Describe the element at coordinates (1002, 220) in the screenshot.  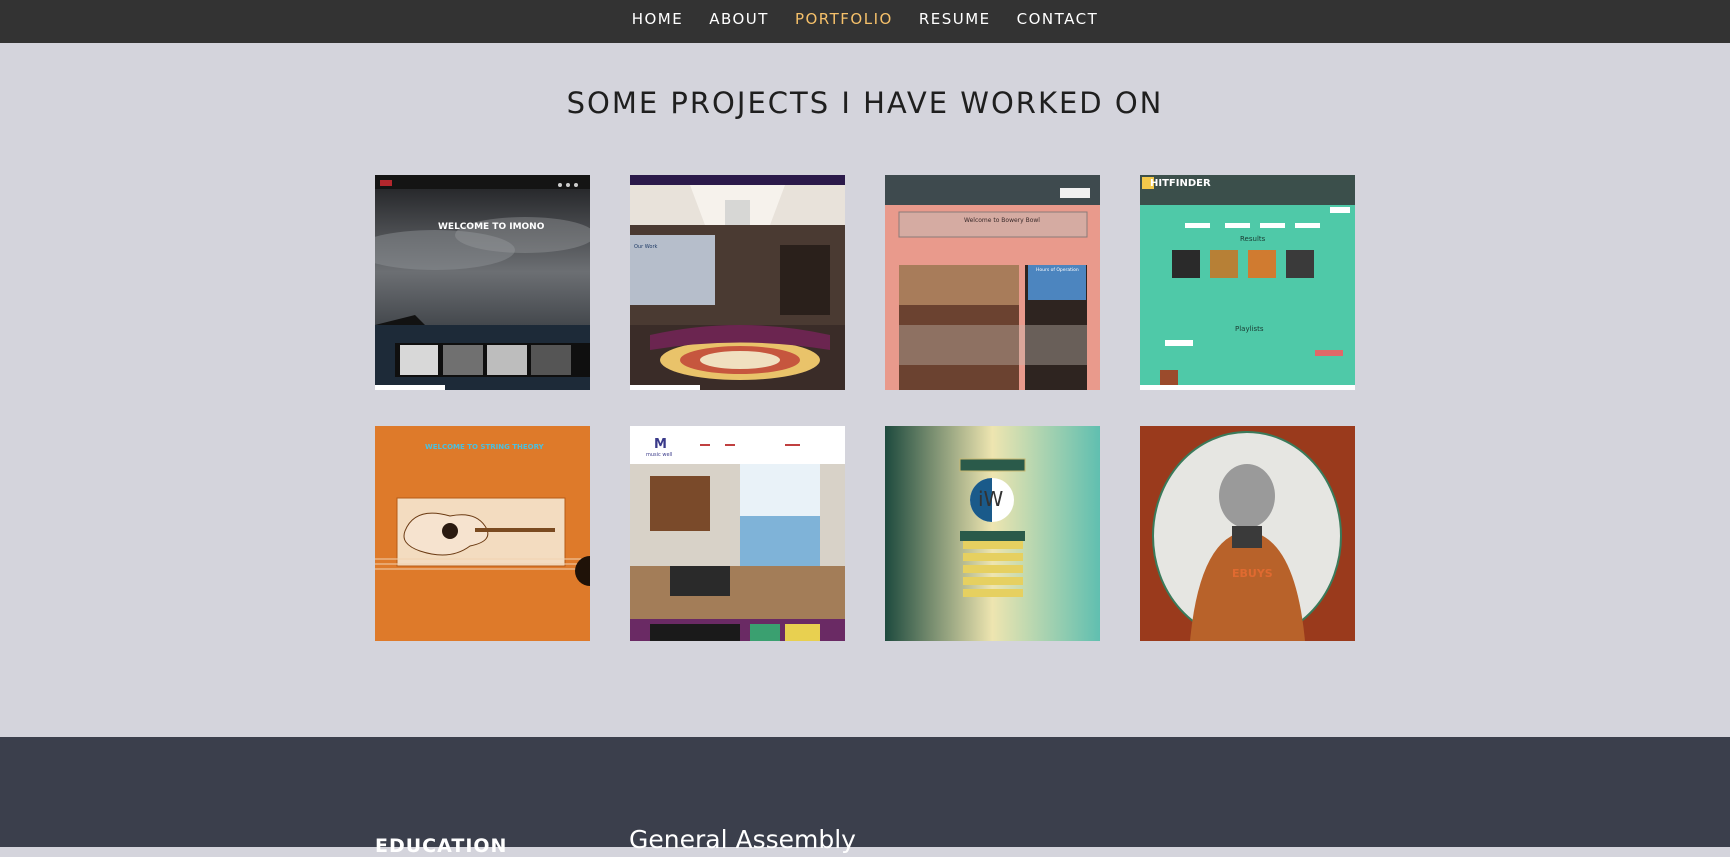
I see `project-screenshot-text: Welcome to Bowery Bowl` at that location.